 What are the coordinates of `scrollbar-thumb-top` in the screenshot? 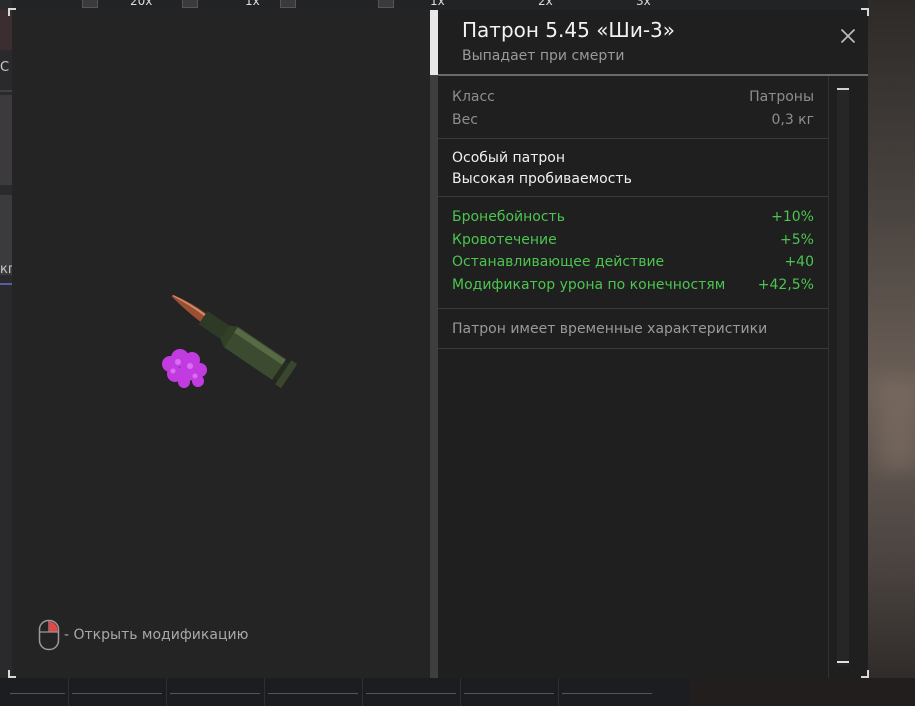 It's located at (843, 89).